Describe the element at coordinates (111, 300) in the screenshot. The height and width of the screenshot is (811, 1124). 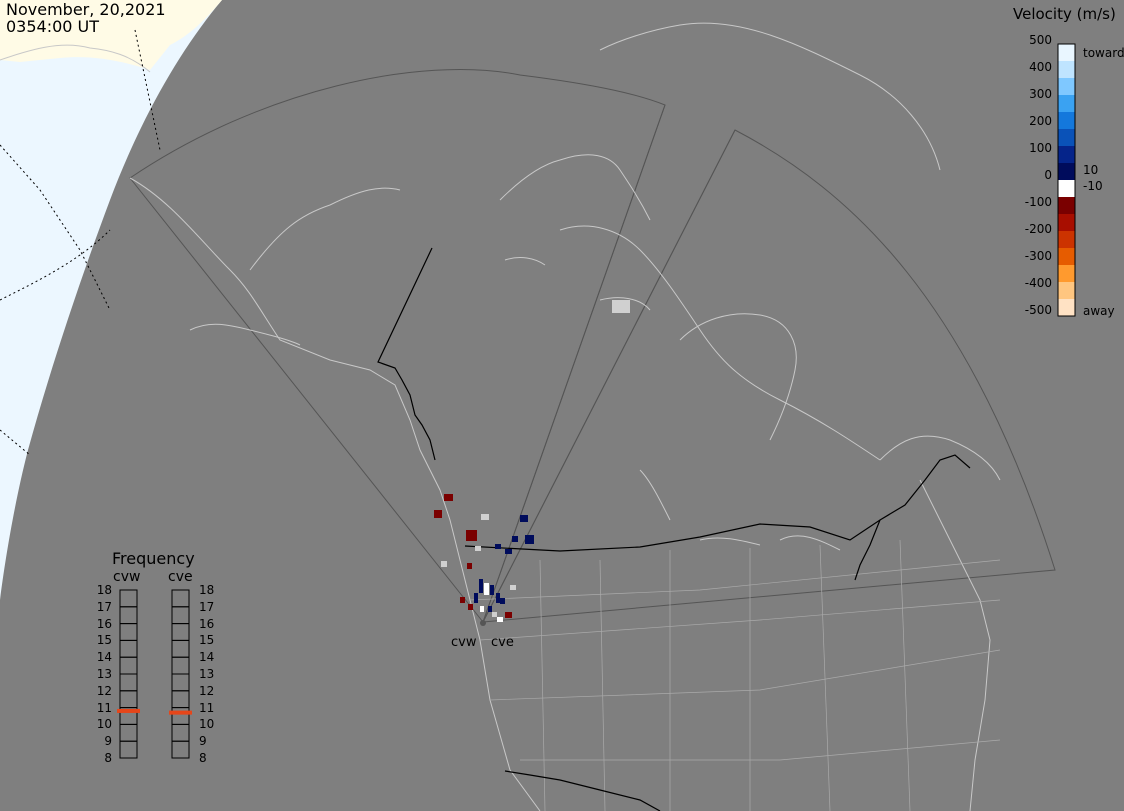
I see `daylight-region` at that location.